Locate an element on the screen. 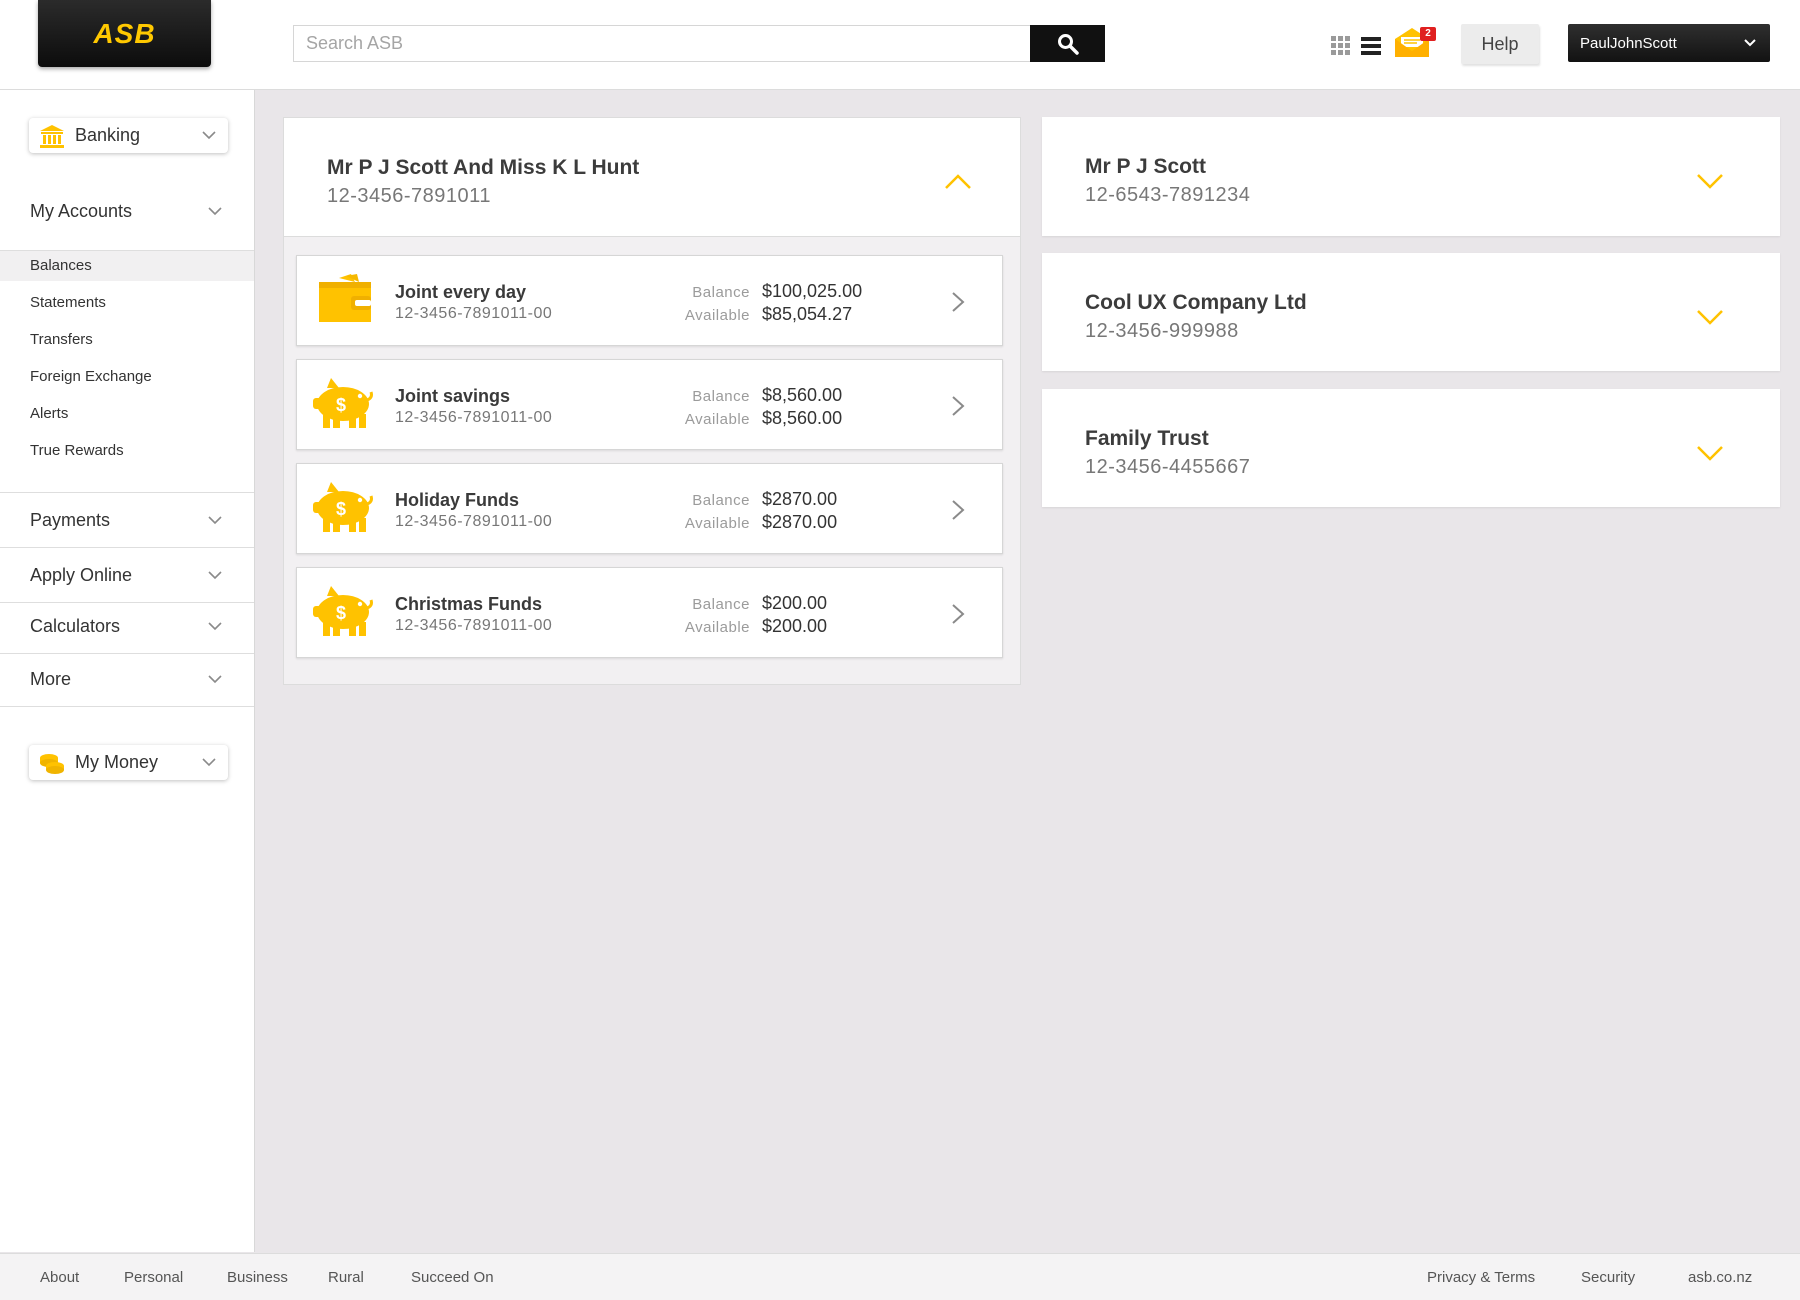 Image resolution: width=1800 pixels, height=1300 pixels. apps-grid-icon is located at coordinates (1341, 46).